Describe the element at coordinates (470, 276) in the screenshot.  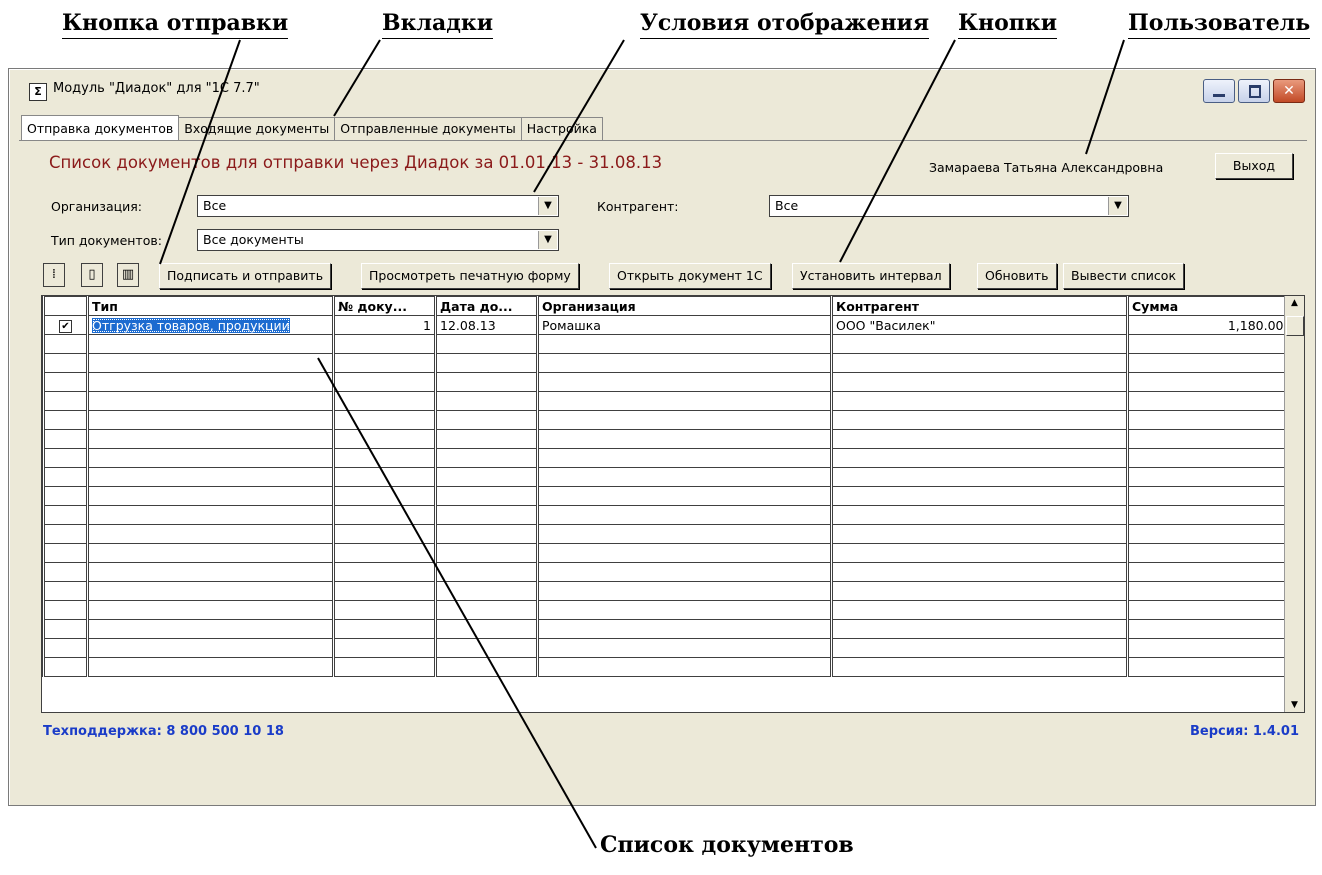
I see `print-preview-button: Просмотреть печатную форму` at that location.